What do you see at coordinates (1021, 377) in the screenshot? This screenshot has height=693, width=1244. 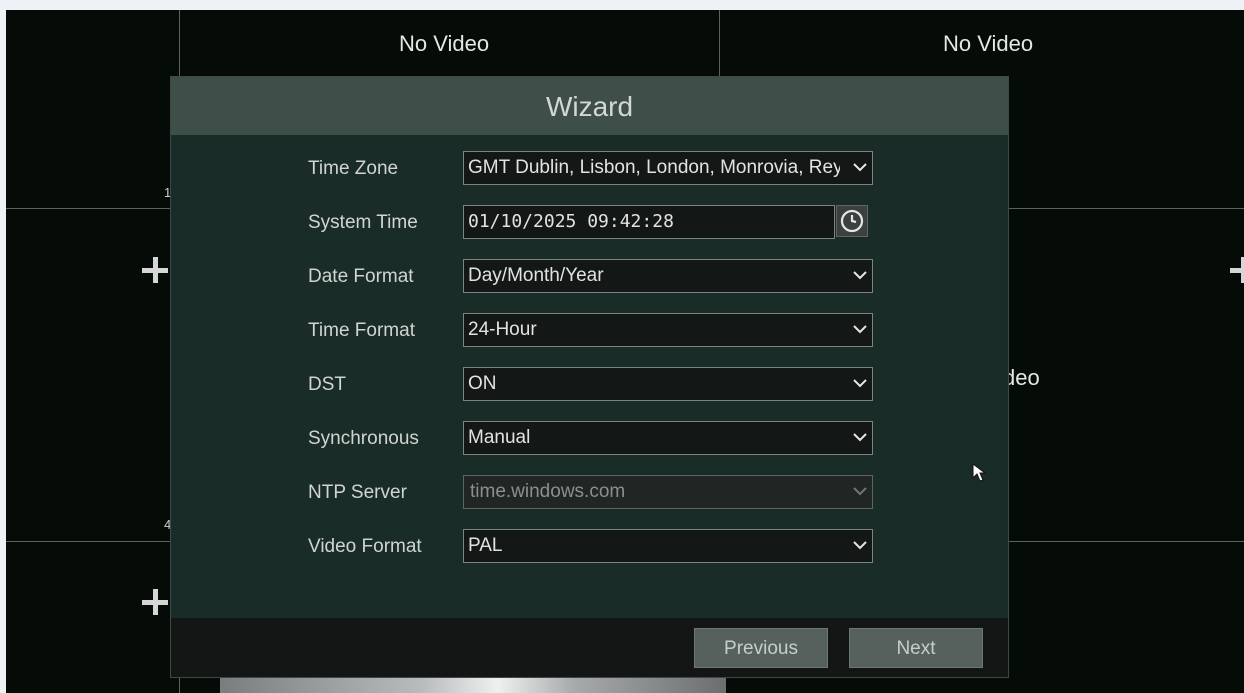 I see `no-video-label-partial: deo` at bounding box center [1021, 377].